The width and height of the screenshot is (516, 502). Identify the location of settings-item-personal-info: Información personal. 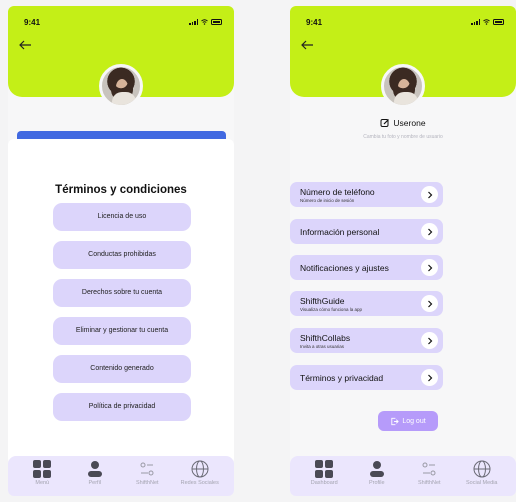
(366, 231).